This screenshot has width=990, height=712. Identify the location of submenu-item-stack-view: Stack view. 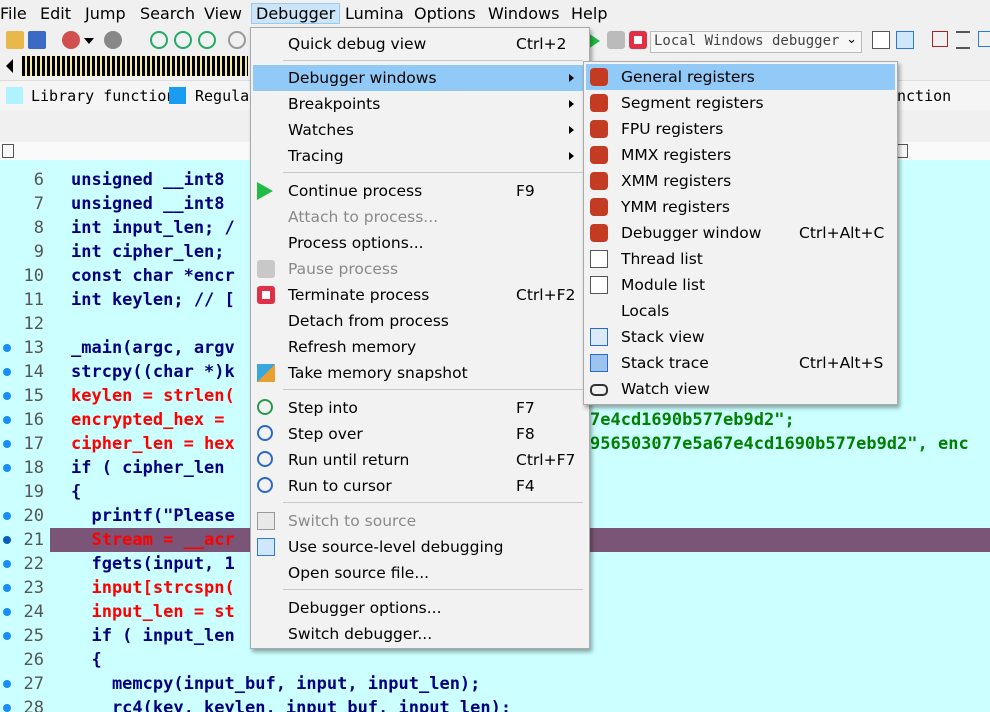
(740, 337).